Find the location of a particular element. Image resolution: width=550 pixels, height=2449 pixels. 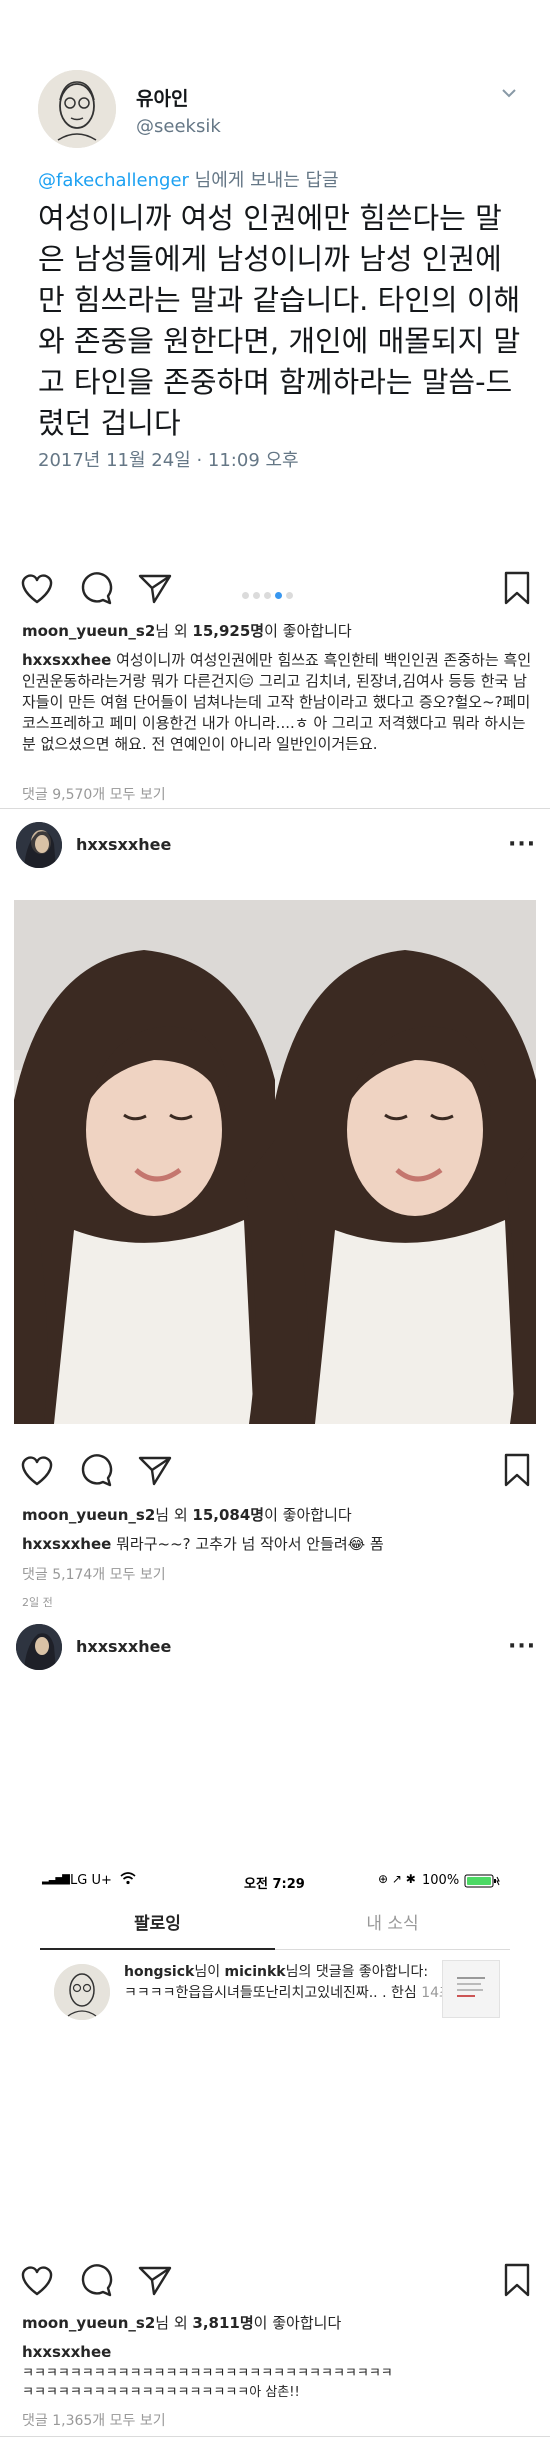

status-indicators: ⊕ ↗ ✱ is located at coordinates (397, 1879).